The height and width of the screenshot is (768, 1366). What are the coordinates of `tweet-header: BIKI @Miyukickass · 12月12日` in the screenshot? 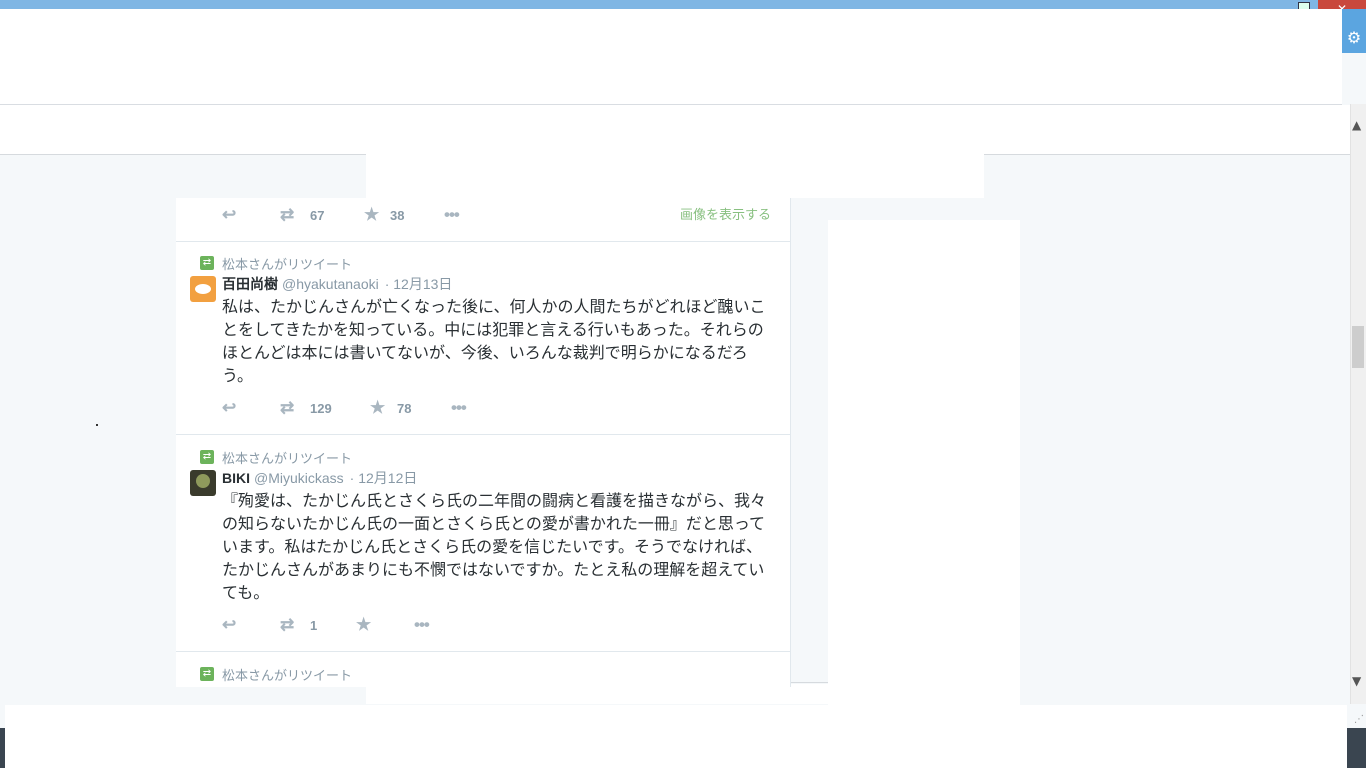 It's located at (319, 477).